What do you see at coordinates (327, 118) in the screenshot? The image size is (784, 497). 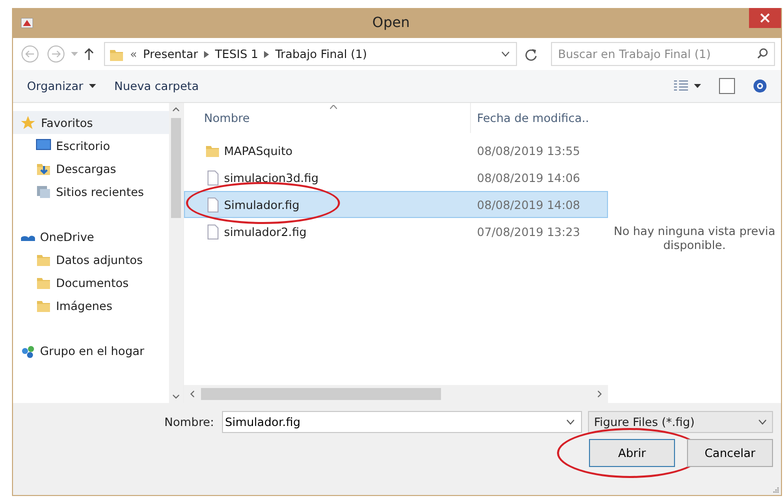 I see `column-header: Nombre` at bounding box center [327, 118].